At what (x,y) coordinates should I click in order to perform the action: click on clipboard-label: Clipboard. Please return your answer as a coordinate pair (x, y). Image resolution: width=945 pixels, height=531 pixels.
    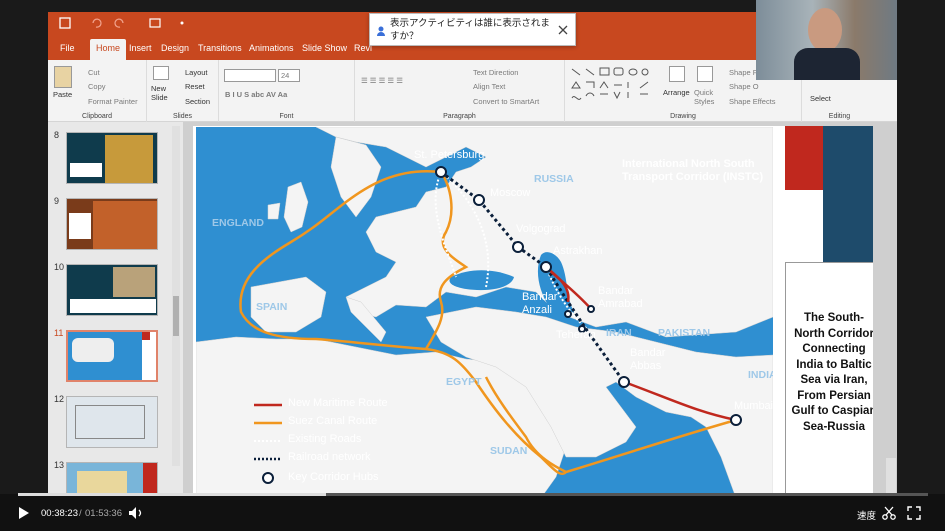
    Looking at the image, I should click on (97, 116).